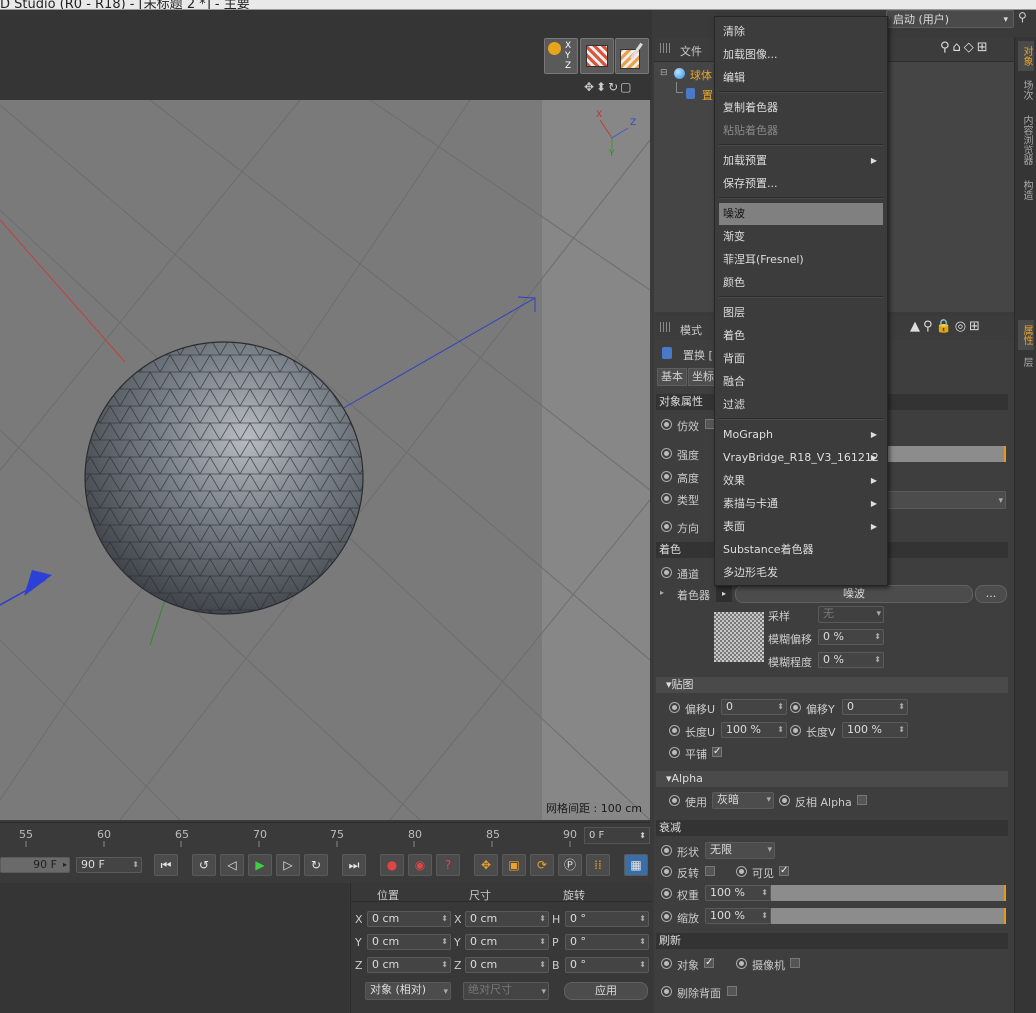 The image size is (1036, 1013). Describe the element at coordinates (666, 916) in the screenshot. I see `scale-anim-dot` at that location.